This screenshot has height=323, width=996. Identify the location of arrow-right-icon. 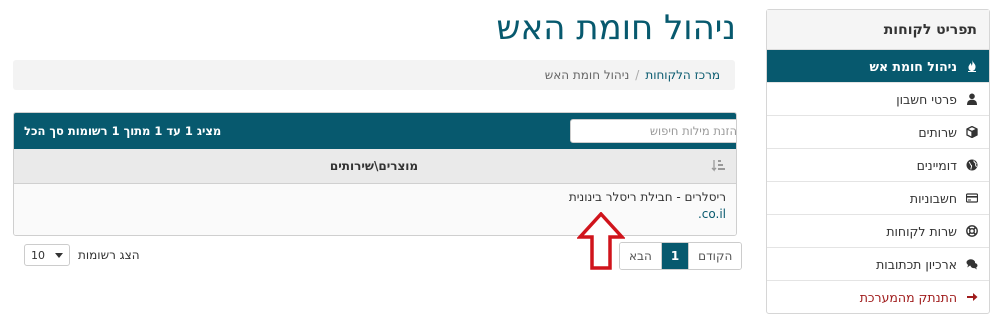
(972, 297).